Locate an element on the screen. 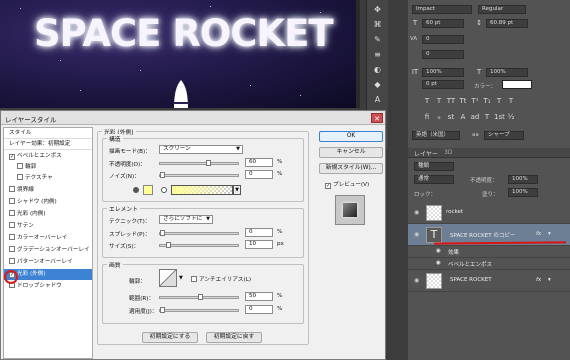 The width and height of the screenshot is (570, 360). ligature-icon: fi is located at coordinates (427, 117).